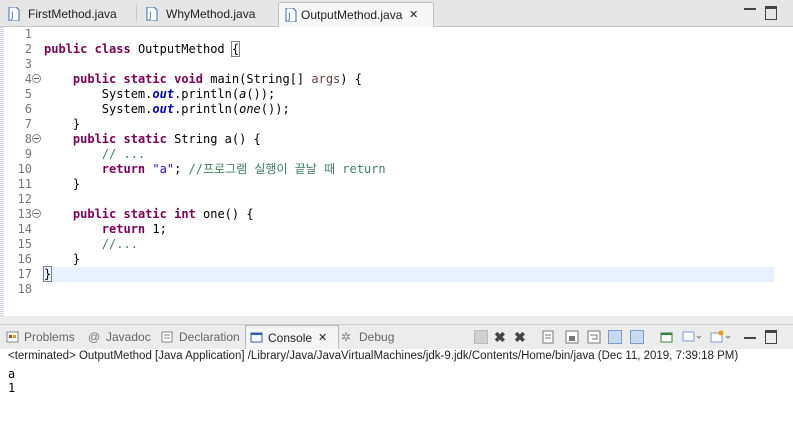 The height and width of the screenshot is (431, 793). What do you see at coordinates (24, 289) in the screenshot?
I see `line-number: 18` at bounding box center [24, 289].